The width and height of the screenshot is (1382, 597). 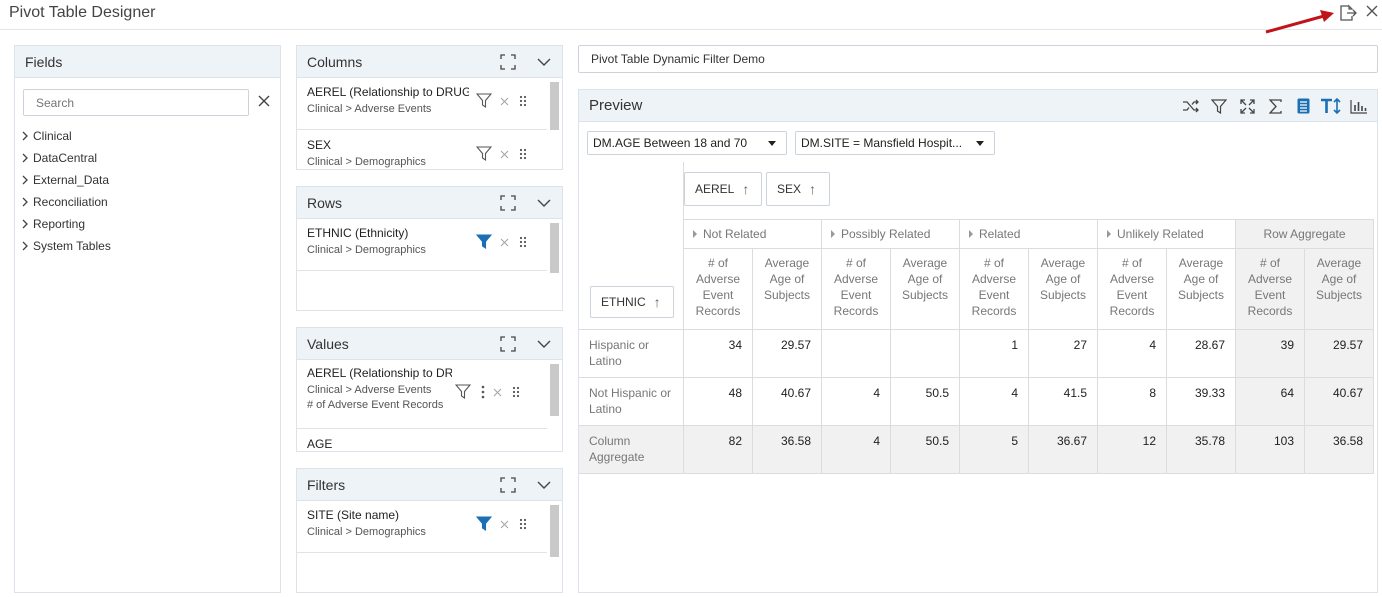 What do you see at coordinates (1167, 234) in the screenshot?
I see `column-group-header: Unlikely Related` at bounding box center [1167, 234].